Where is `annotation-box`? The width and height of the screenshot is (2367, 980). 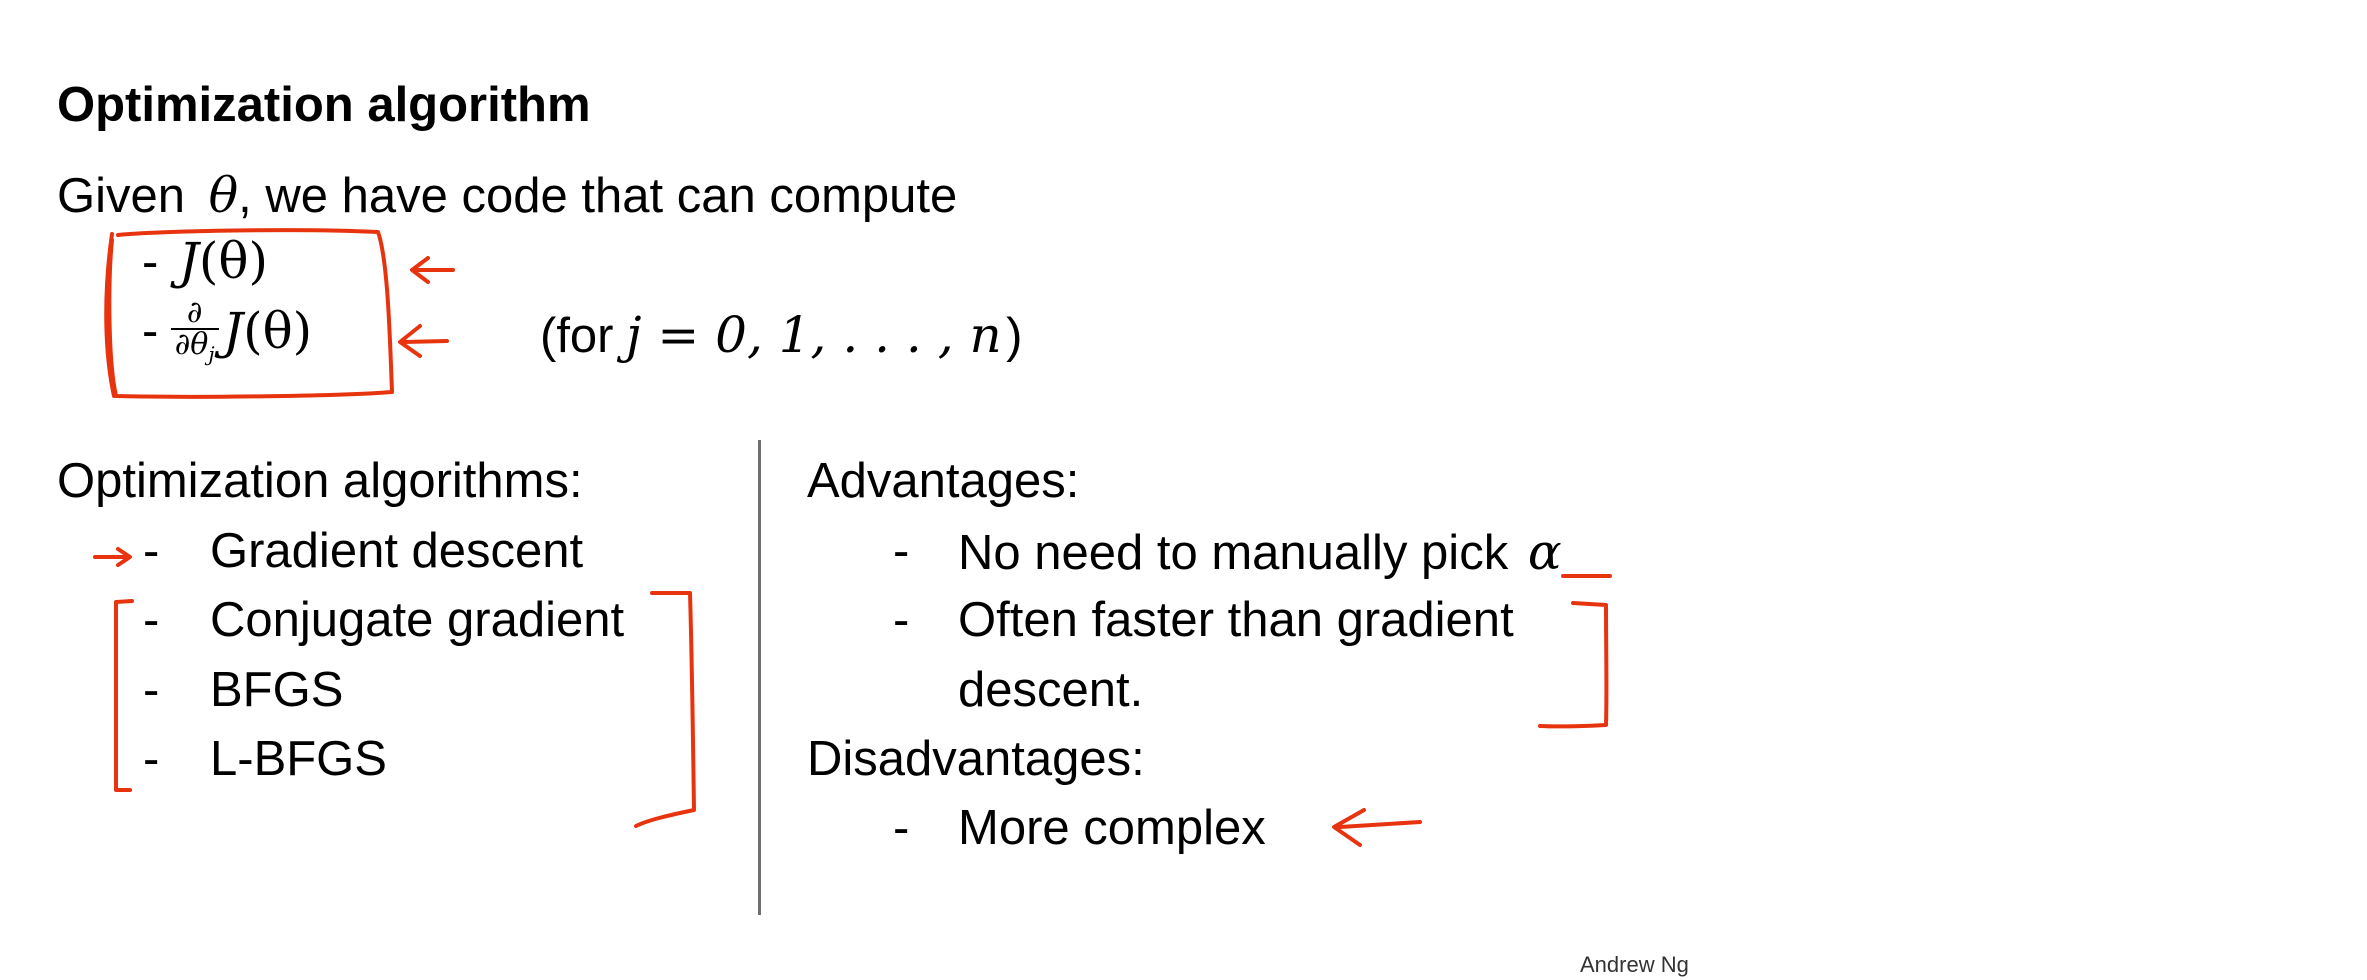
annotation-box is located at coordinates (250, 313).